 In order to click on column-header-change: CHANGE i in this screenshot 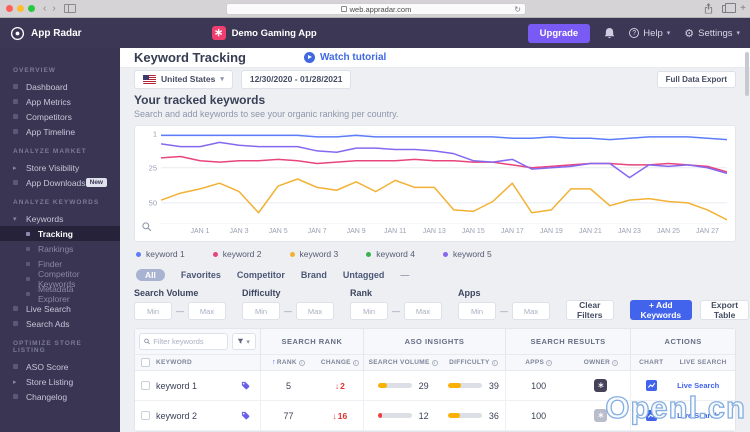, I will do `click(340, 362)`.